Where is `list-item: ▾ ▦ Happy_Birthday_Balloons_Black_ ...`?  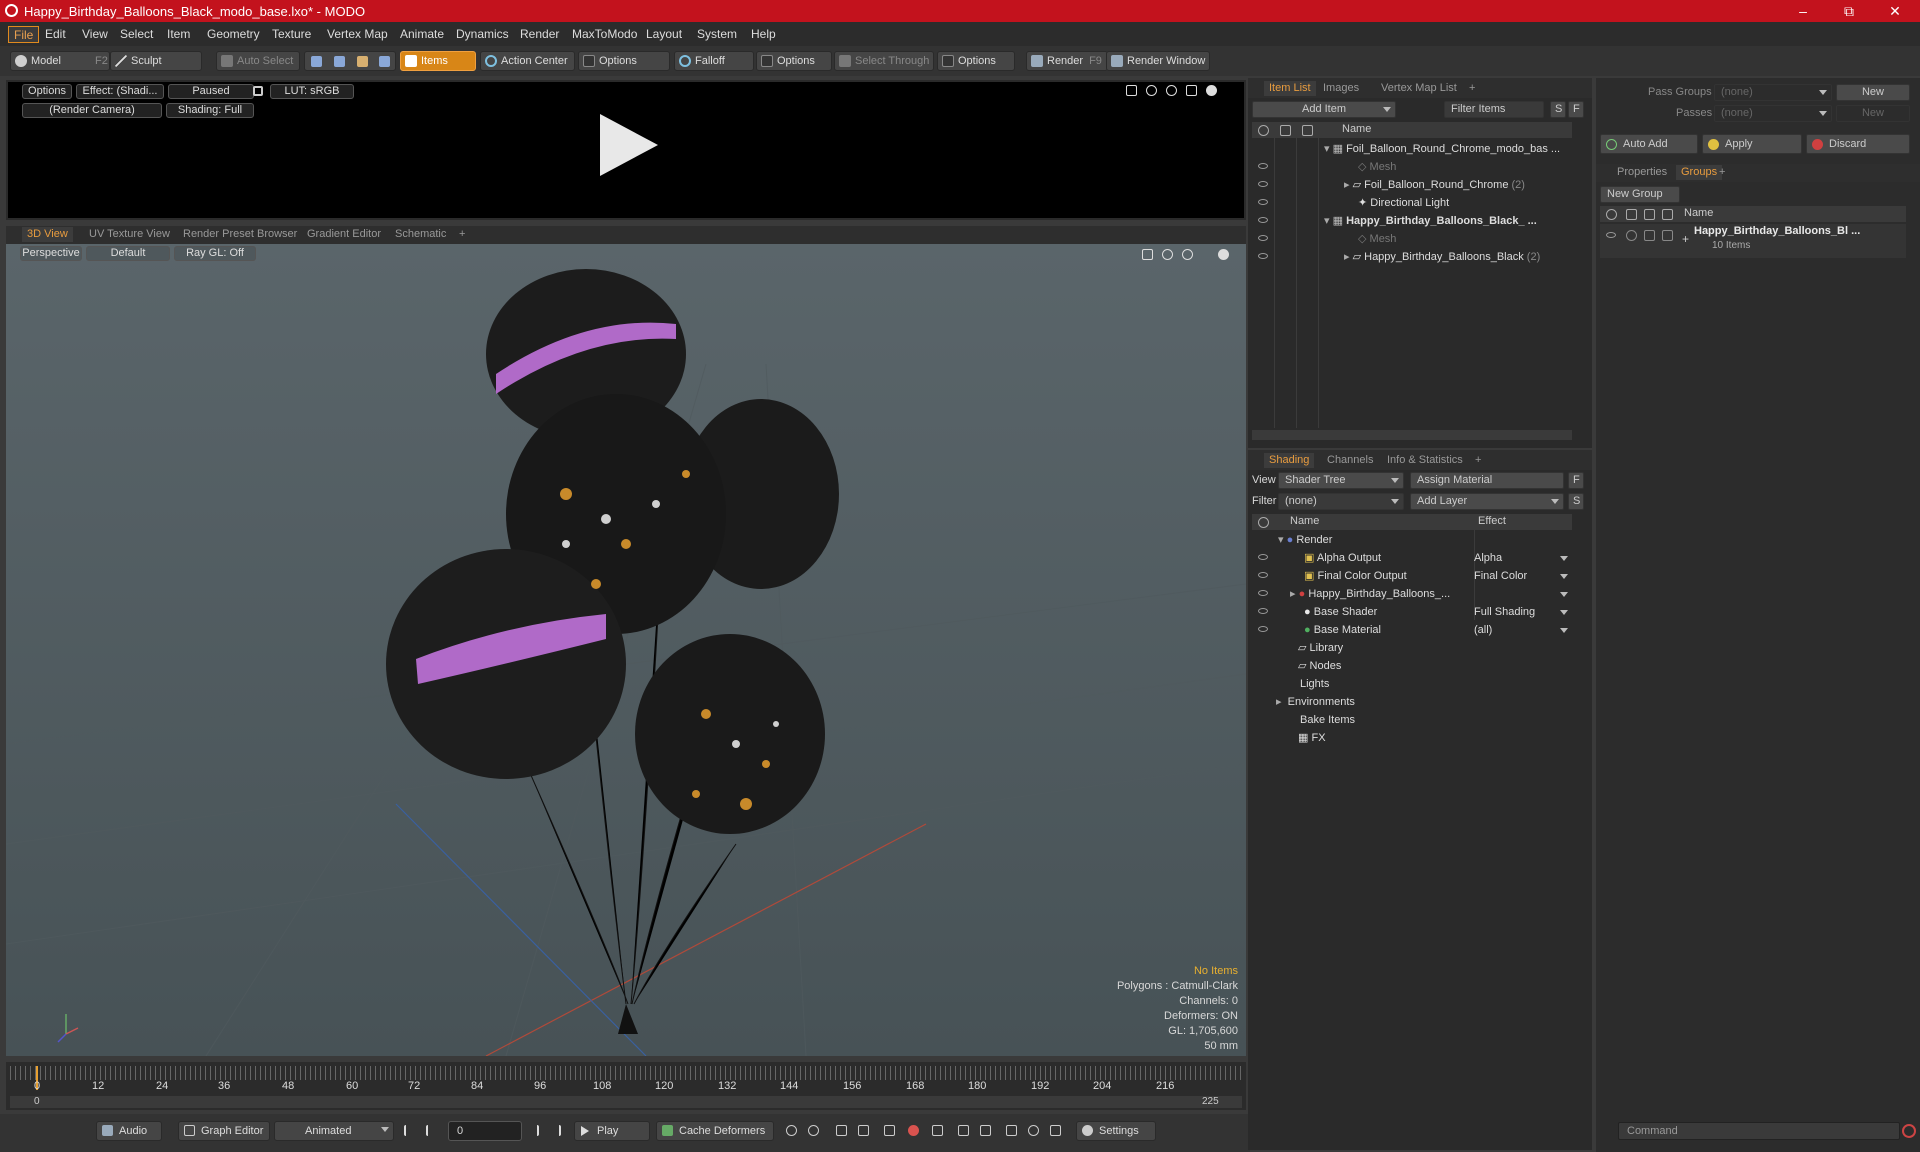 list-item: ▾ ▦ Happy_Birthday_Balloons_Black_ ... is located at coordinates (1446, 221).